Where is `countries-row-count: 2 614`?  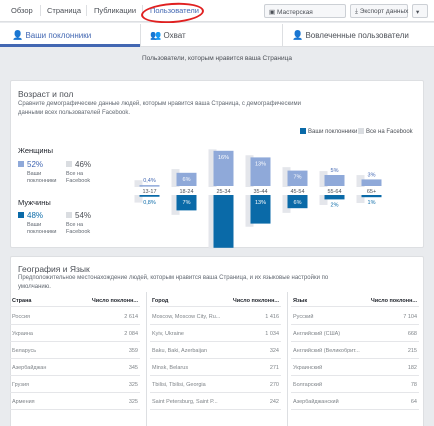
countries-row-count: 2 614 is located at coordinates (131, 317).